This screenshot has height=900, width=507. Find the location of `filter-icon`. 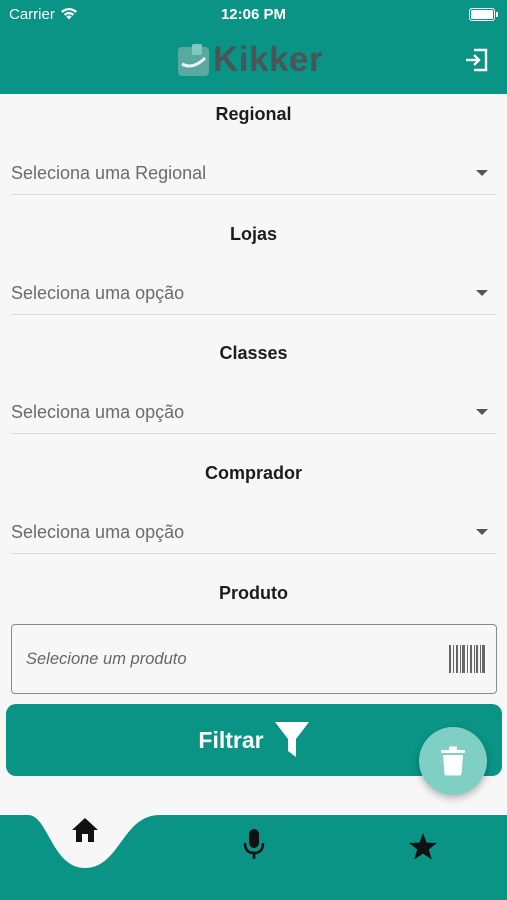

filter-icon is located at coordinates (291, 739).